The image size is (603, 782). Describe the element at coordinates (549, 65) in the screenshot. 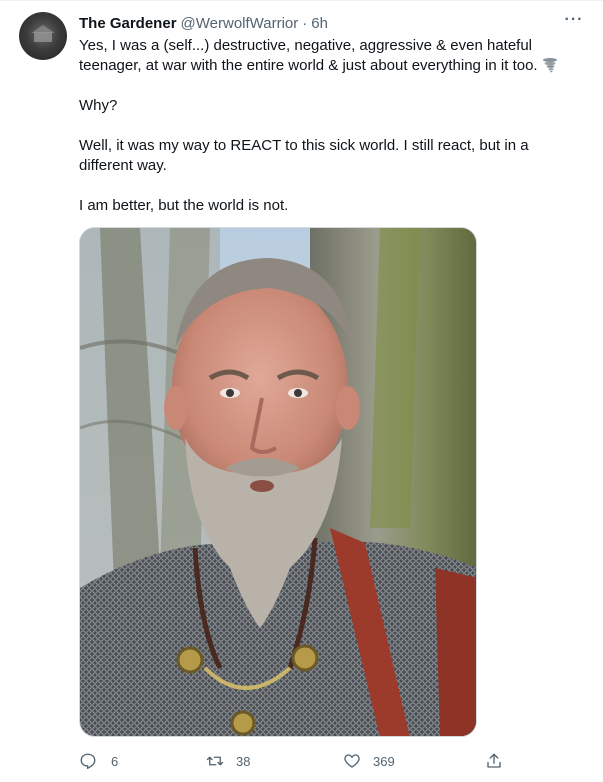

I see `tornado-icon` at that location.